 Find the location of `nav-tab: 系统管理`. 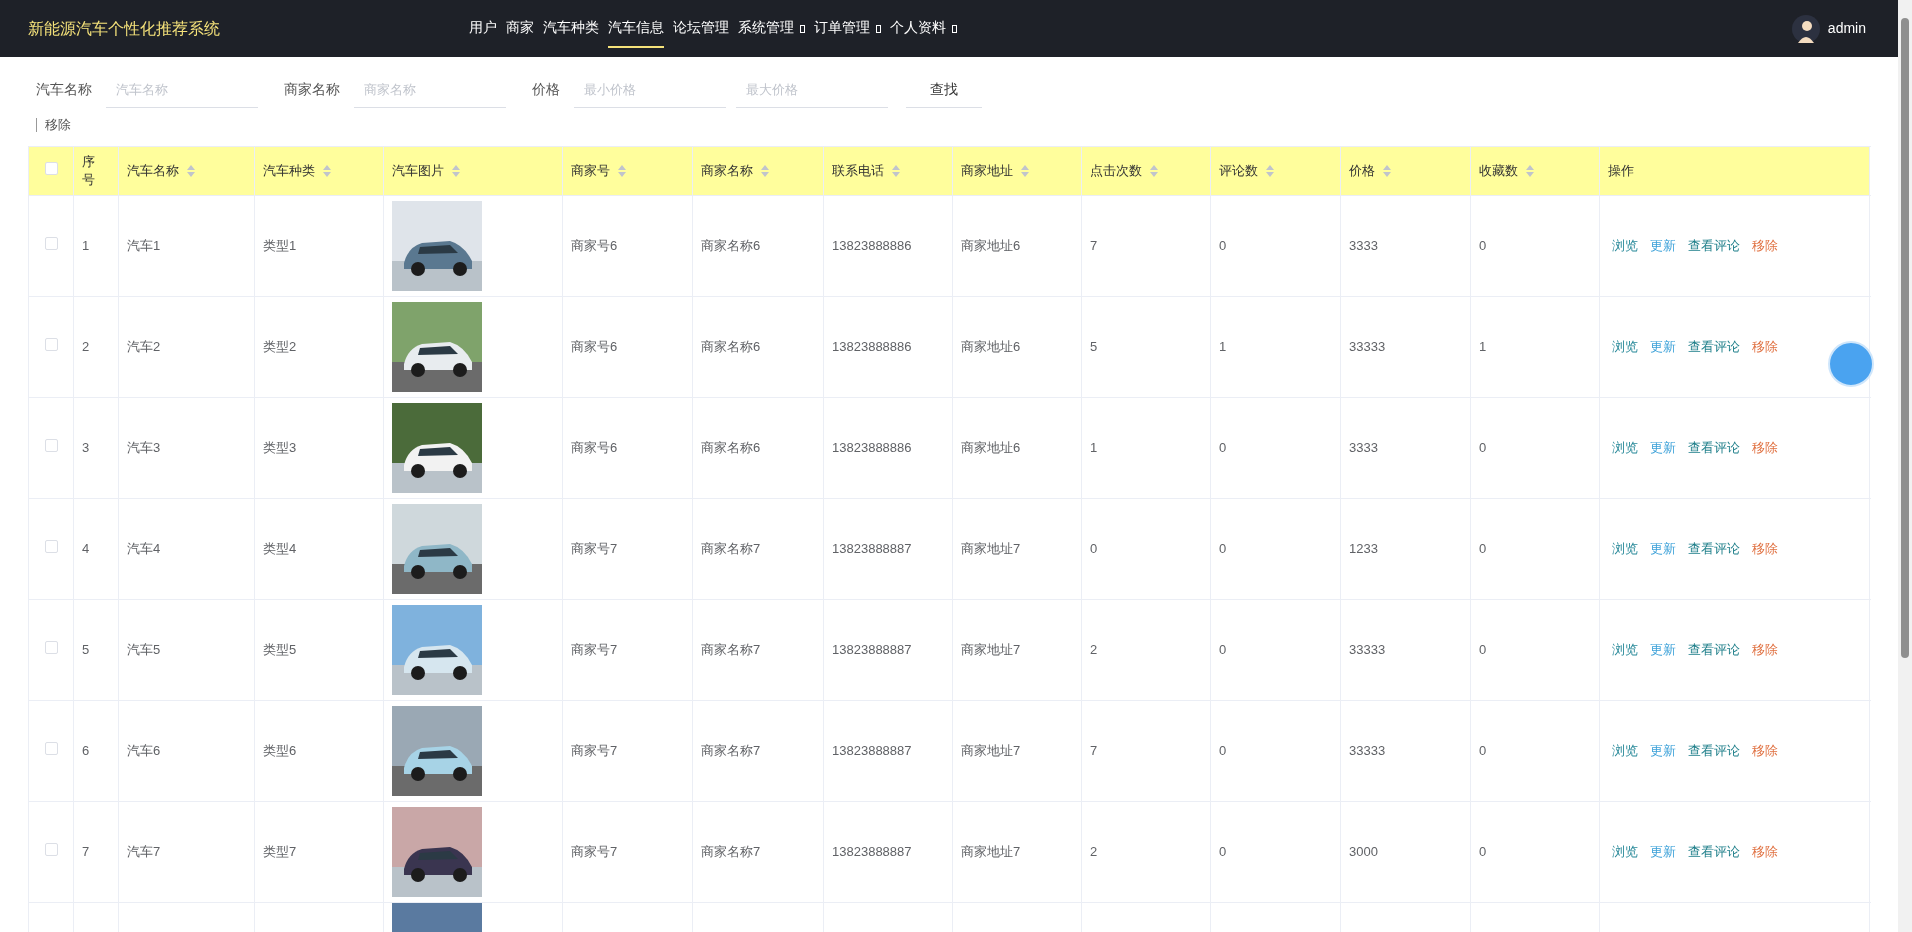

nav-tab: 系统管理 is located at coordinates (766, 28).